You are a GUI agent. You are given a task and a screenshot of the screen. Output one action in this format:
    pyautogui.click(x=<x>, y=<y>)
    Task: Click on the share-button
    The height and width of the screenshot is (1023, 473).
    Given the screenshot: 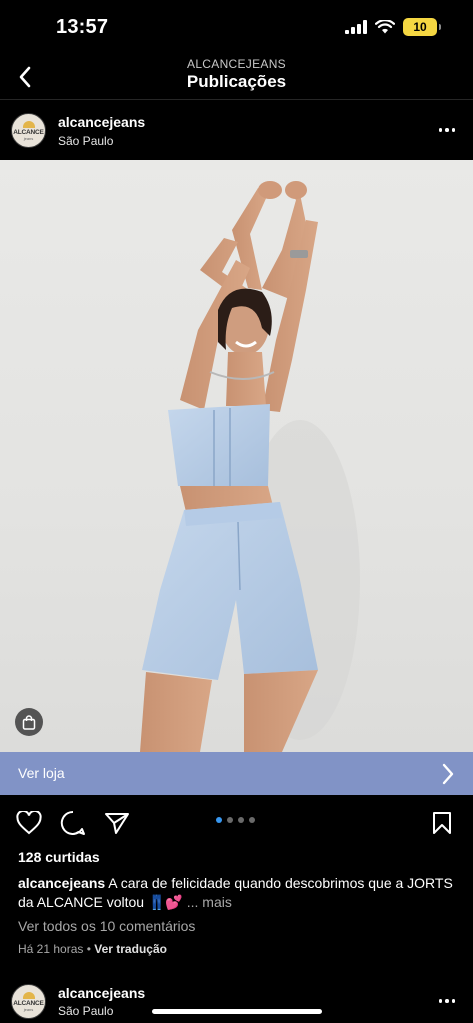 What is the action you would take?
    pyautogui.click(x=117, y=823)
    